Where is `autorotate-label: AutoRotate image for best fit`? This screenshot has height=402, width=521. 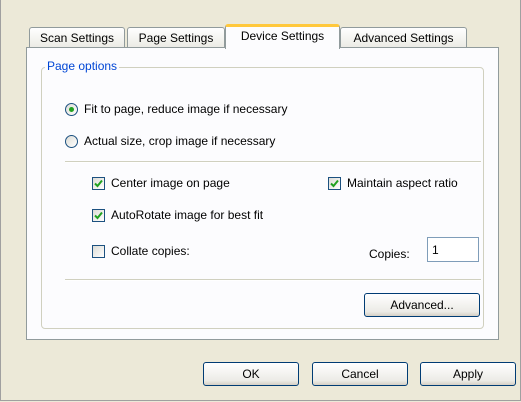
autorotate-label: AutoRotate image for best fit is located at coordinates (187, 215).